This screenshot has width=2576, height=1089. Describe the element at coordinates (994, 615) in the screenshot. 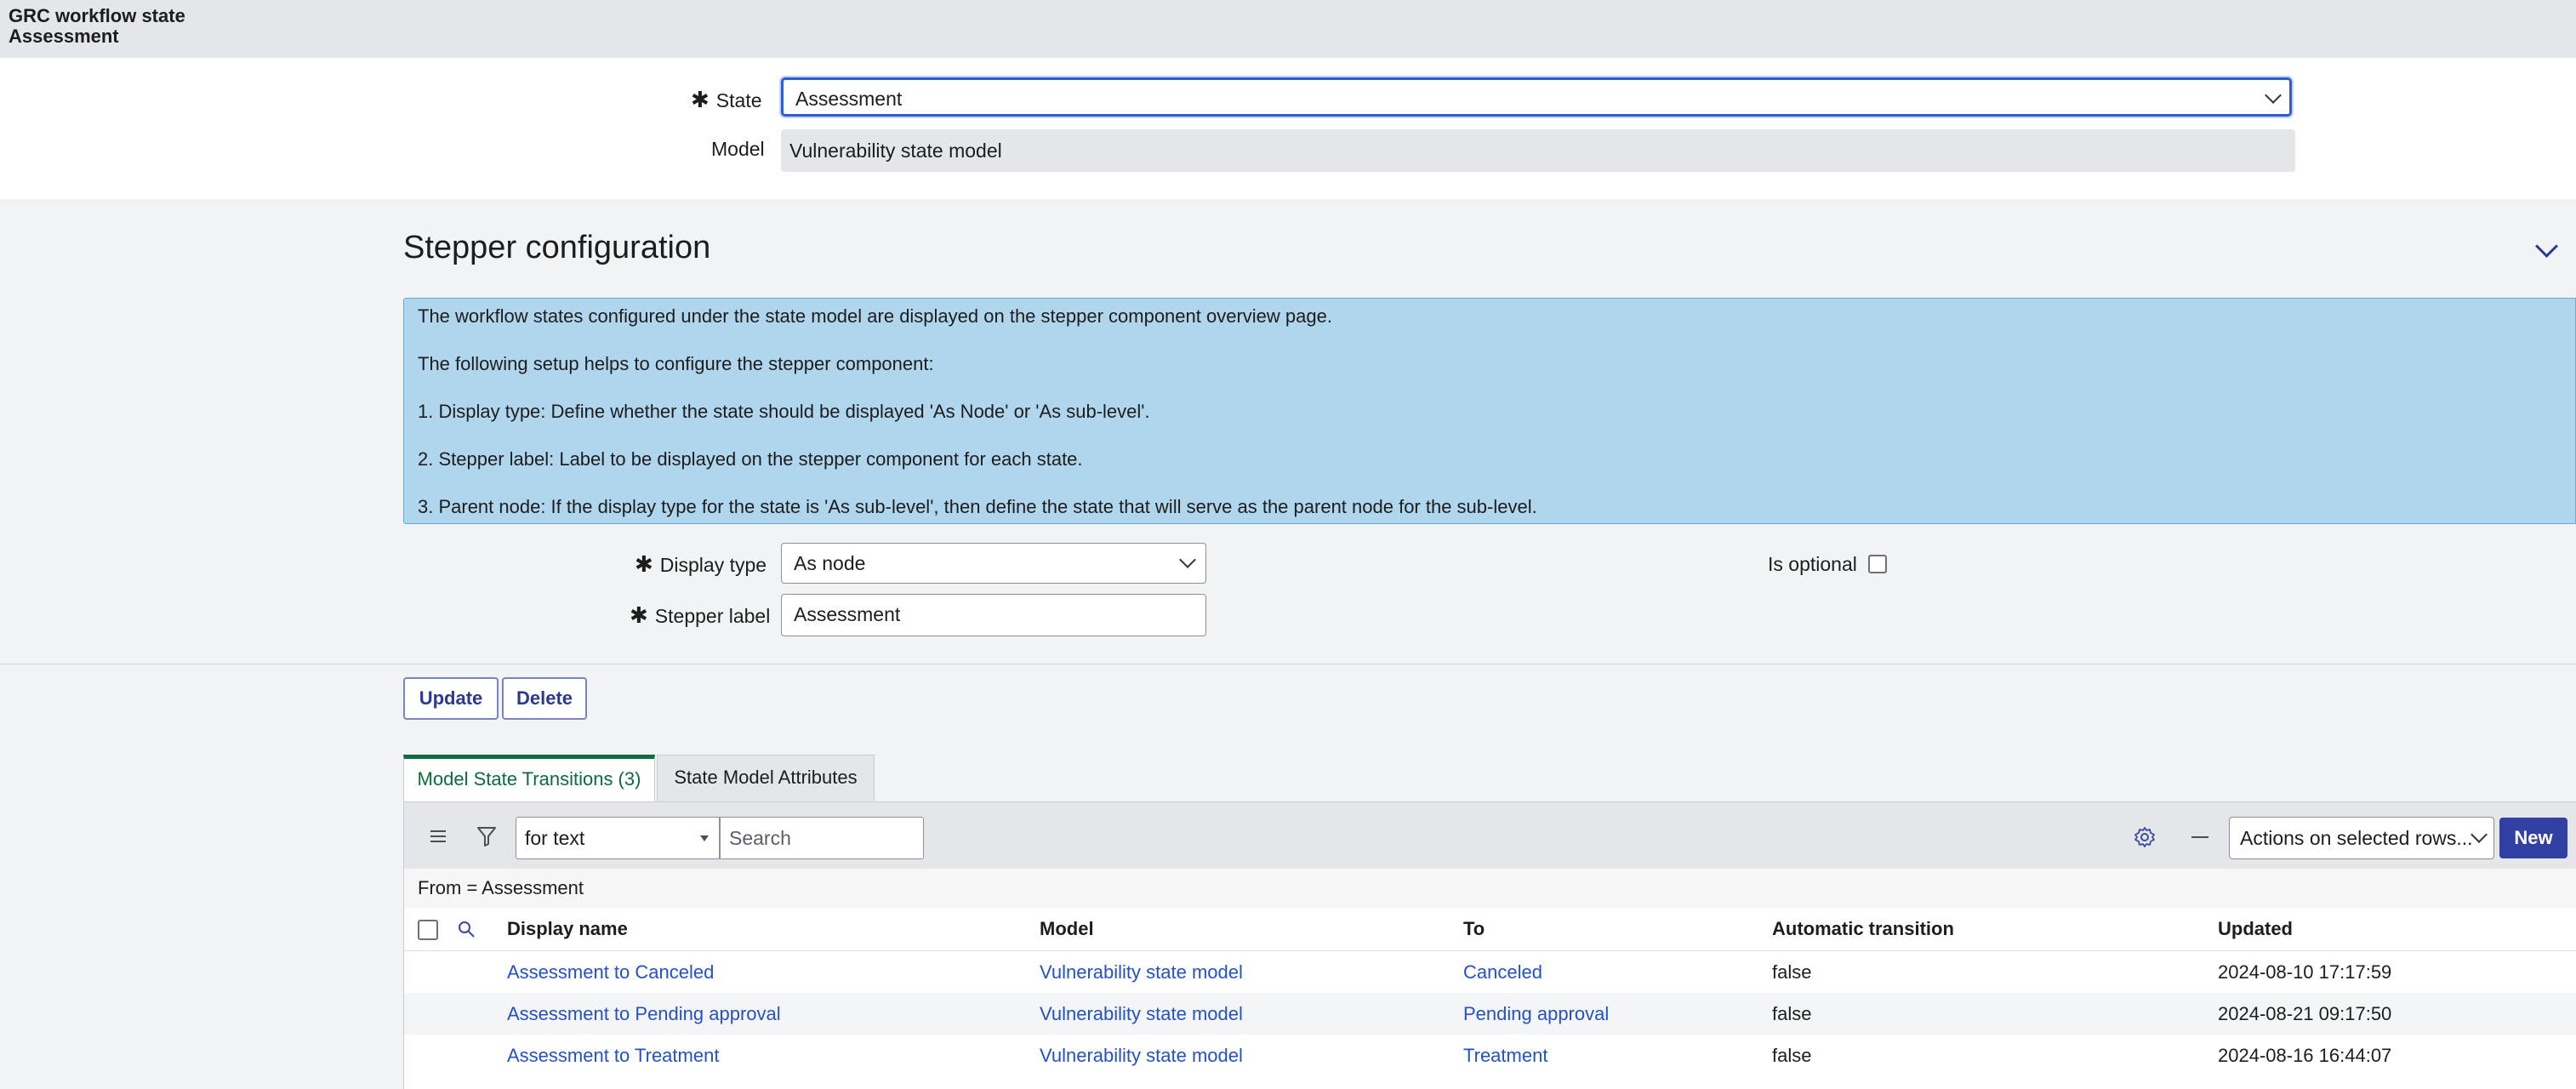

I see `stepper-label-input: Assessment` at that location.